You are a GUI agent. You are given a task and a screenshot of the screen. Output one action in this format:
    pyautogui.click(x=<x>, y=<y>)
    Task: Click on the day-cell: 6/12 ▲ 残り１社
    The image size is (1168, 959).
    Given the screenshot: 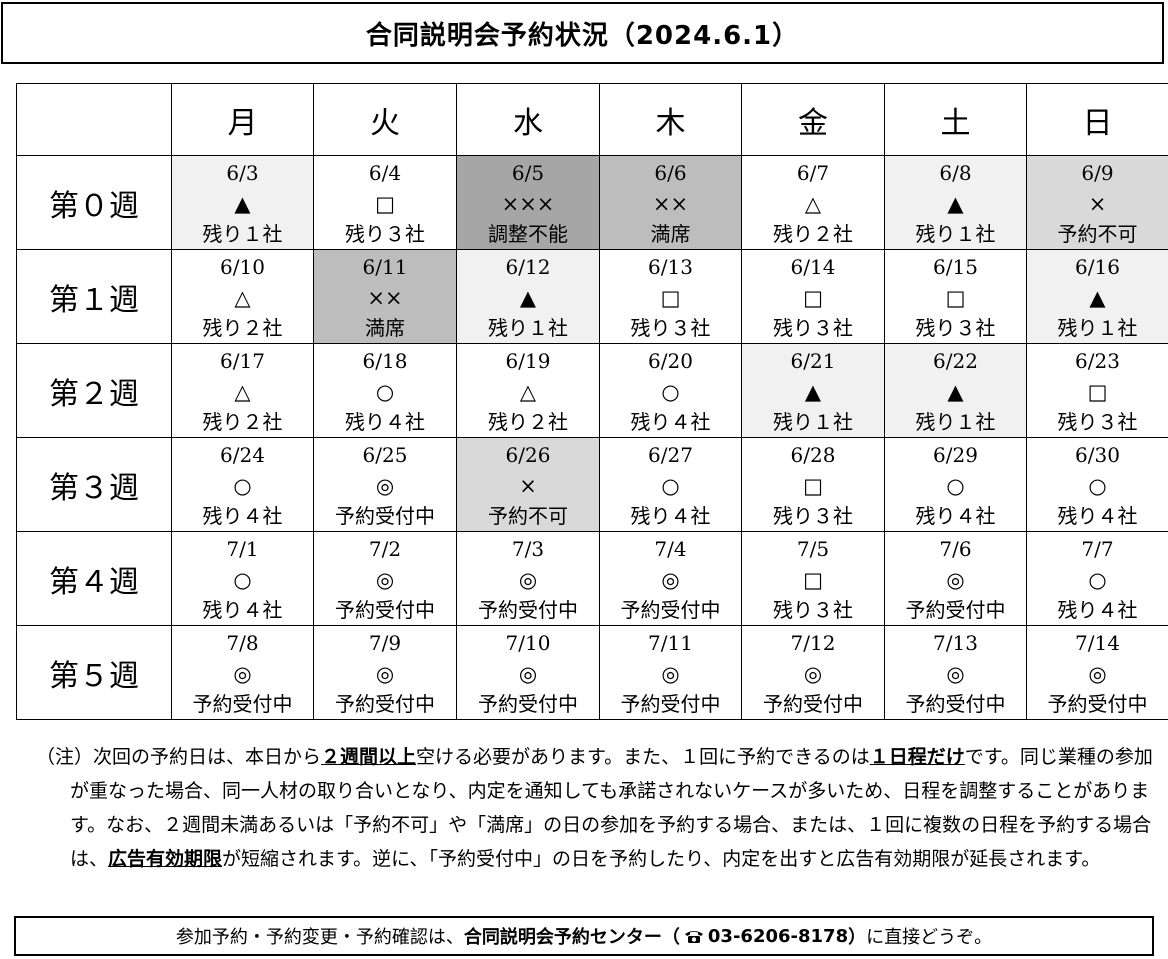 What is the action you would take?
    pyautogui.click(x=528, y=296)
    